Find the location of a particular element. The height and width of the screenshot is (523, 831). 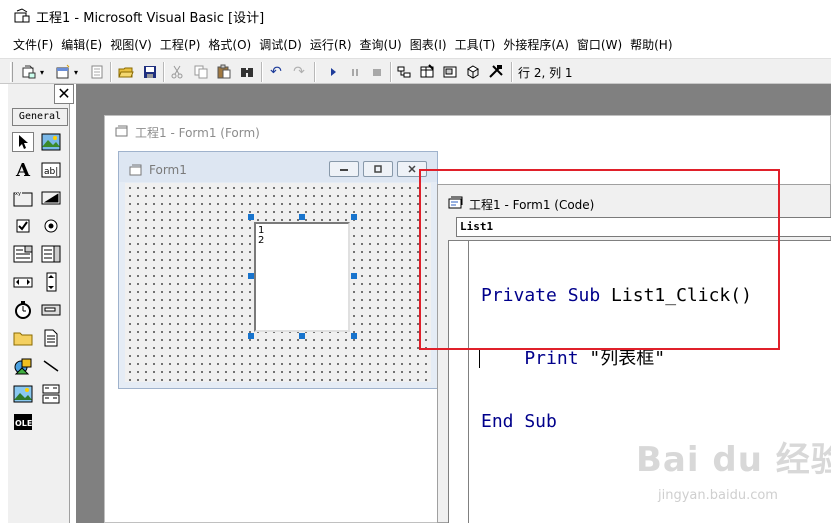

cursor-position-label: 行 2, 列 1 is located at coordinates (545, 73).